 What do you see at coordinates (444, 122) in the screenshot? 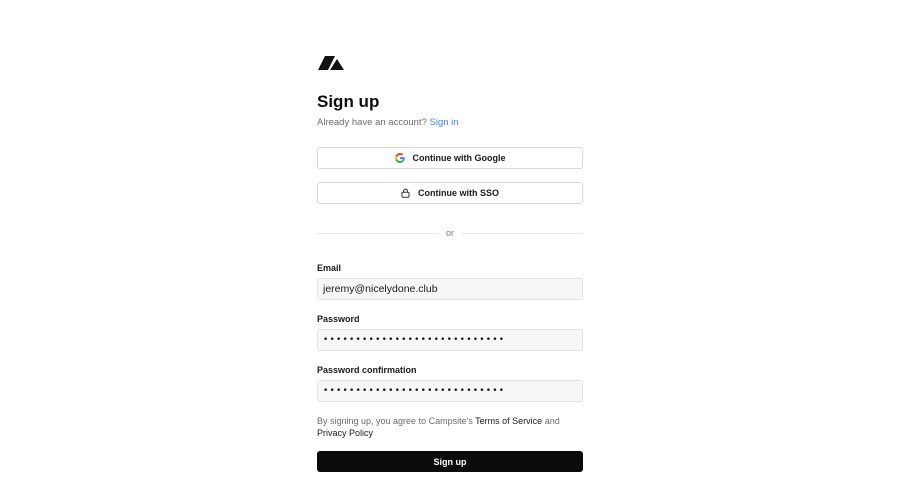
I see `signin-link: Sign in` at bounding box center [444, 122].